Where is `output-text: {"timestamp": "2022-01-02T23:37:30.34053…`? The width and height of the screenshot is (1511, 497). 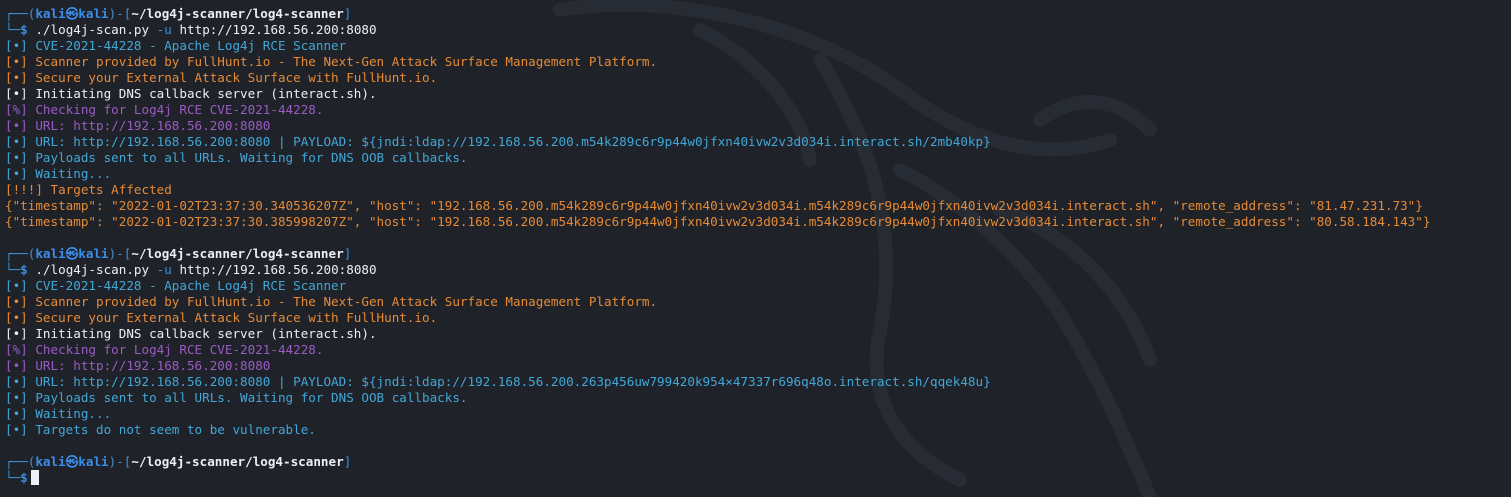 output-text: {"timestamp": "2022-01-02T23:37:30.34053… is located at coordinates (714, 205).